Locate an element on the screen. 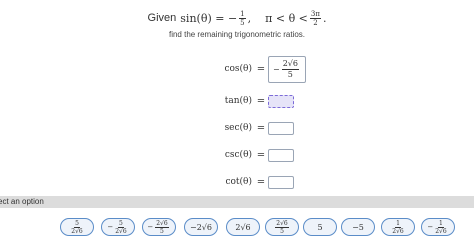 This screenshot has height=240, width=474. given-sin-fraction: 1 5 is located at coordinates (242, 18).